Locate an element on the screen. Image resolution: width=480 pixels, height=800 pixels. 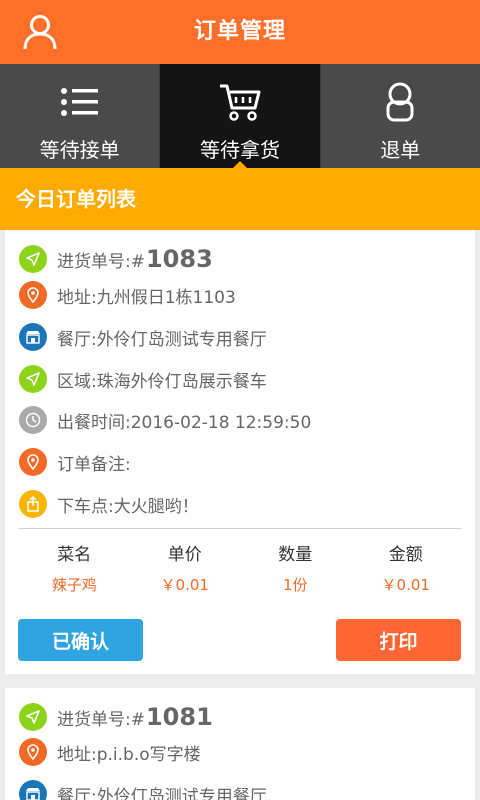
remark-row: 订单备注: is located at coordinates (75, 462).